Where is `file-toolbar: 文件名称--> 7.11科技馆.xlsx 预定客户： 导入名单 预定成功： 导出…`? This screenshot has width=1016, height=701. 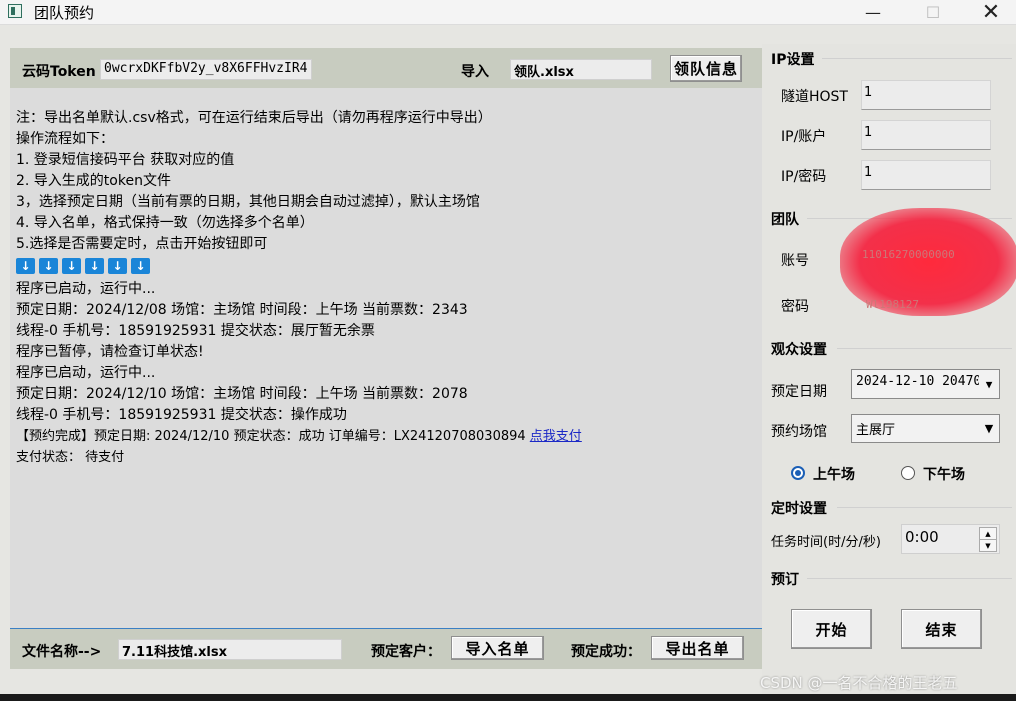 file-toolbar: 文件名称--> 7.11科技馆.xlsx 预定客户： 导入名单 预定成功： 导出… is located at coordinates (386, 648).